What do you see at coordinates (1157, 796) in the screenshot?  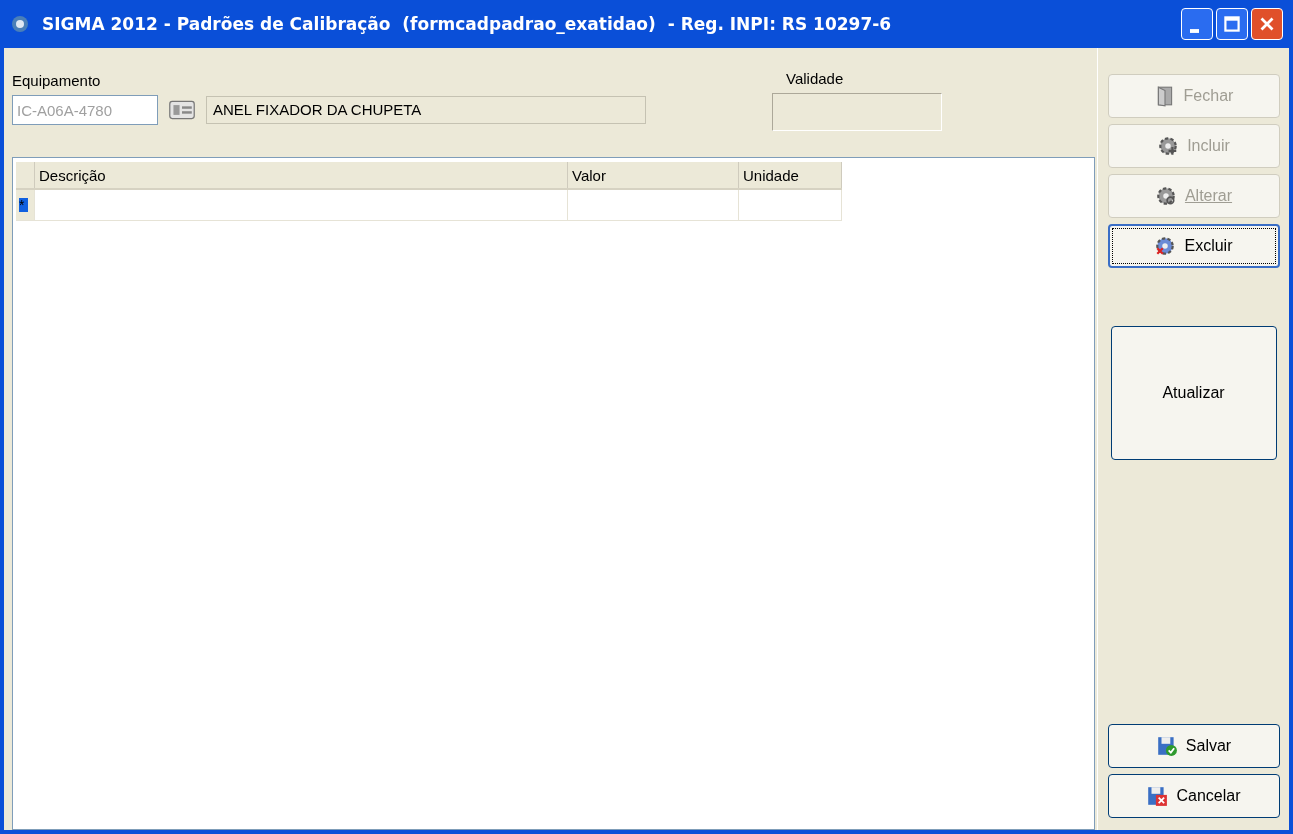 I see `cancel-icon` at bounding box center [1157, 796].